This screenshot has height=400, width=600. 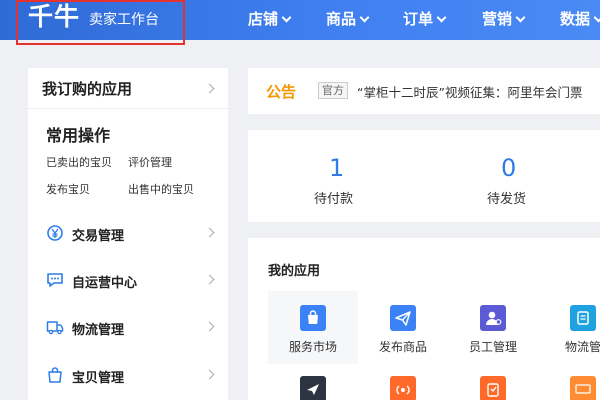 I want to click on paper-plane-icon, so click(x=403, y=318).